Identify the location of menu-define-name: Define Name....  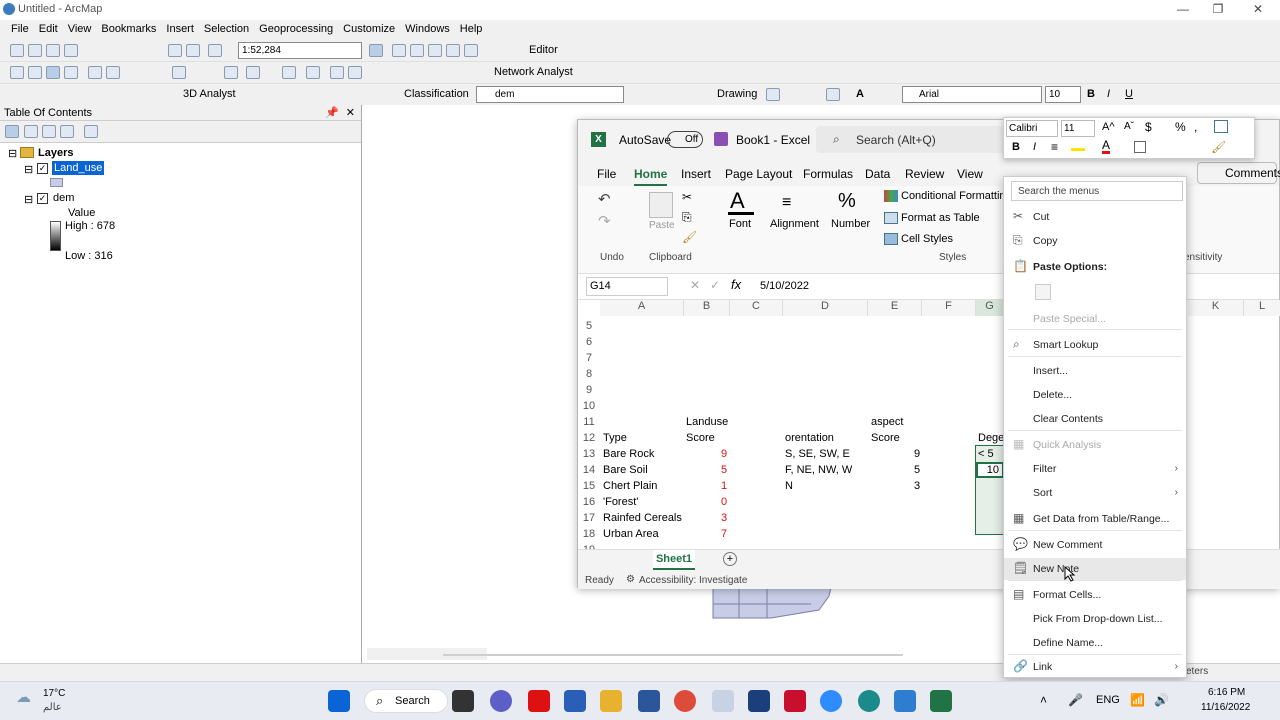
(1095, 643).